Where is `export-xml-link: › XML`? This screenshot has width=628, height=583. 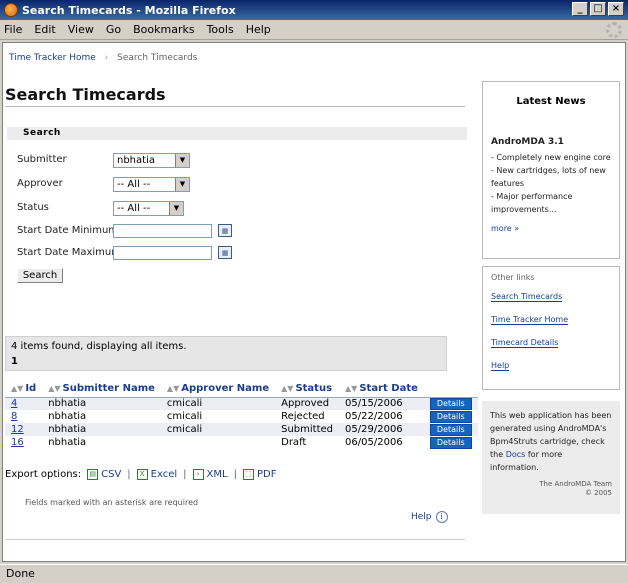 export-xml-link: › XML is located at coordinates (210, 474).